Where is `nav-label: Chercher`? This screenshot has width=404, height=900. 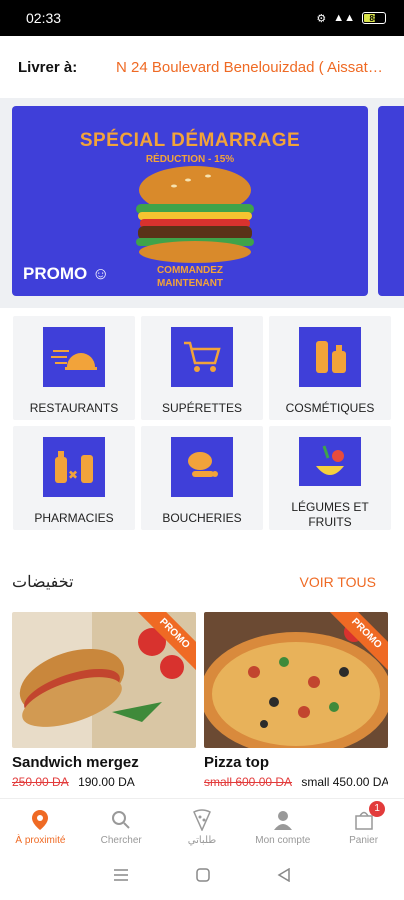 nav-label: Chercher is located at coordinates (121, 840).